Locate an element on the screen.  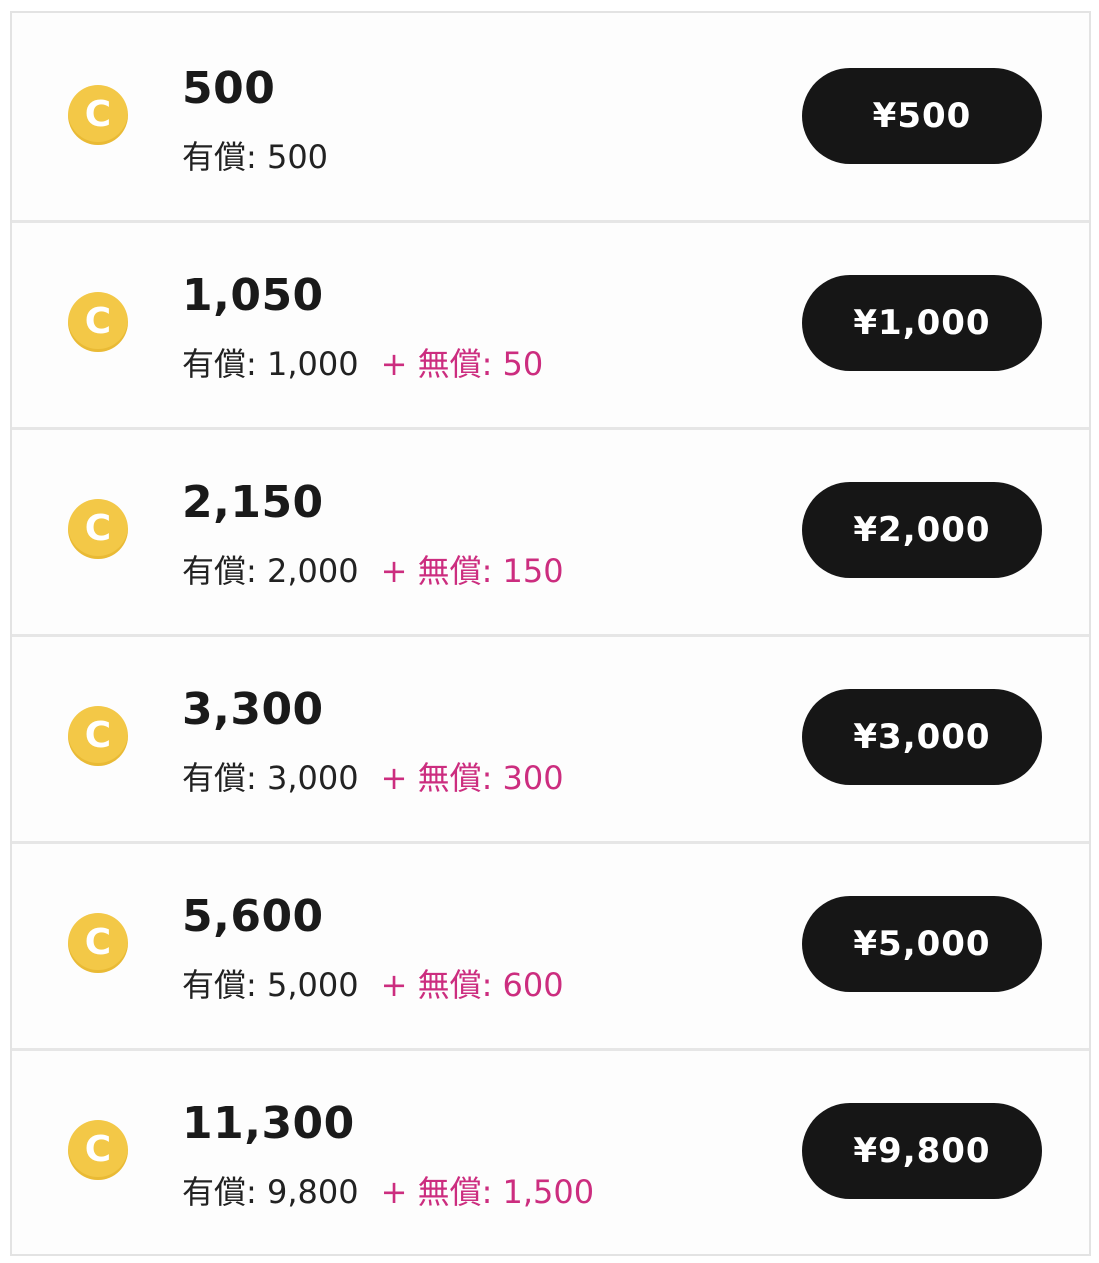
coin-breakdown: 有償: 1,000 + 無償: 50 is located at coordinates (362, 364).